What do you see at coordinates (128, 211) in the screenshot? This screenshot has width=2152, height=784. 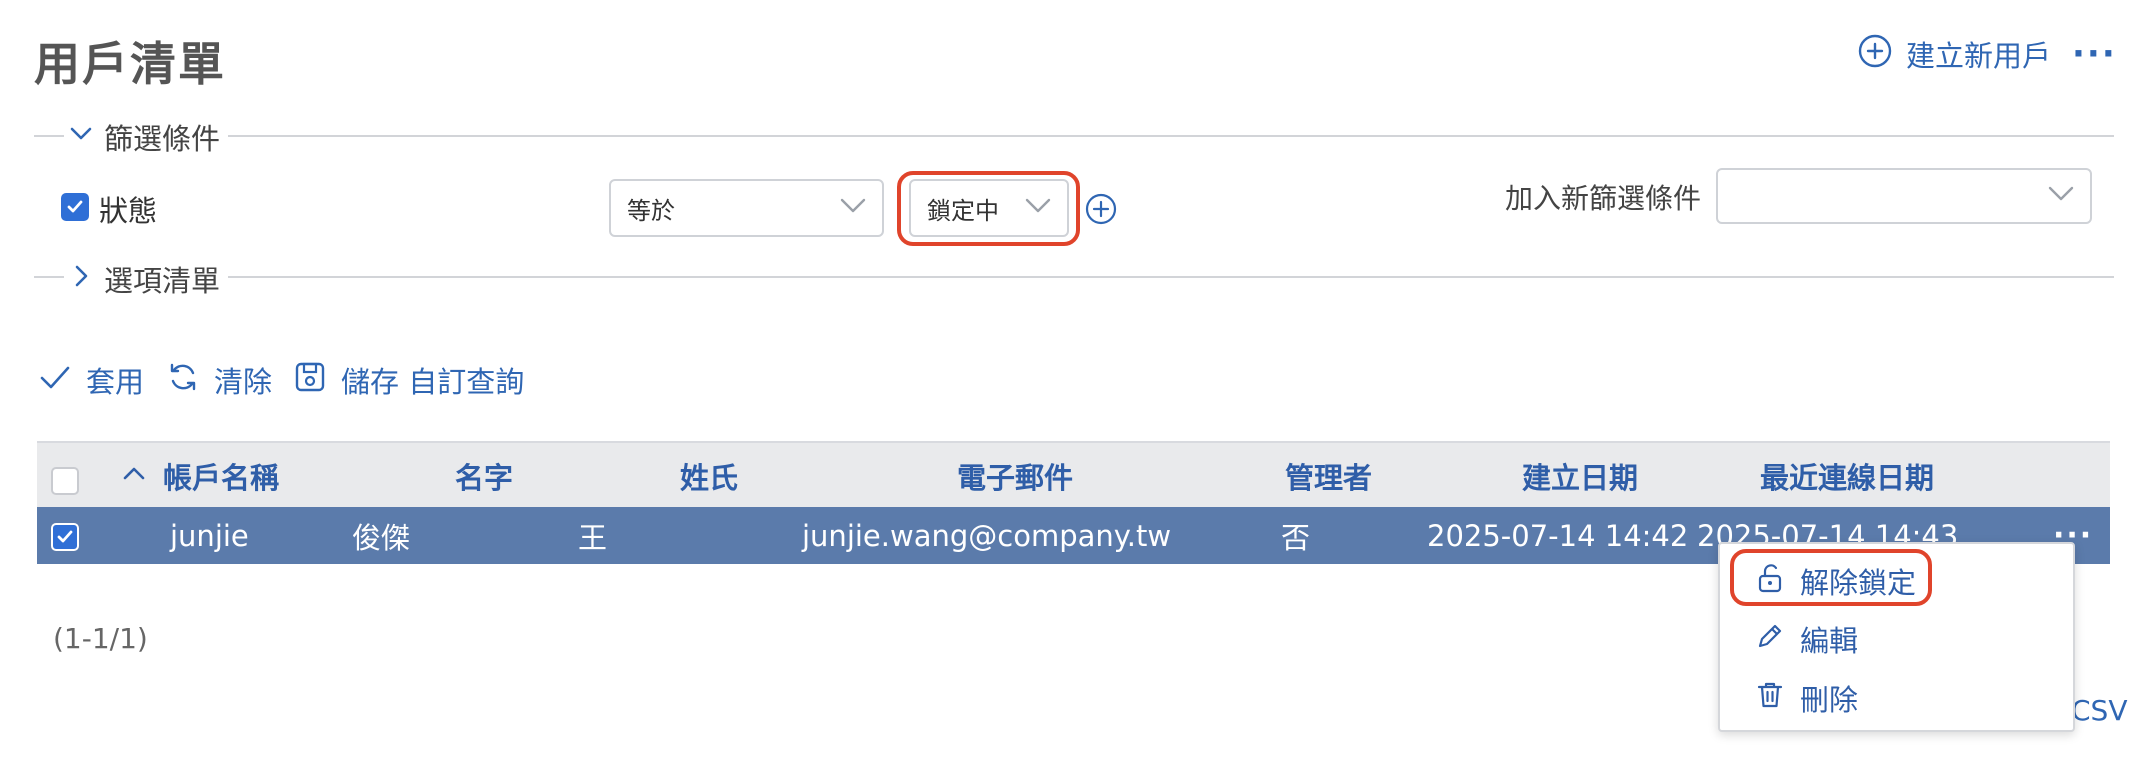 I see `status-filter-label: 狀態` at bounding box center [128, 211].